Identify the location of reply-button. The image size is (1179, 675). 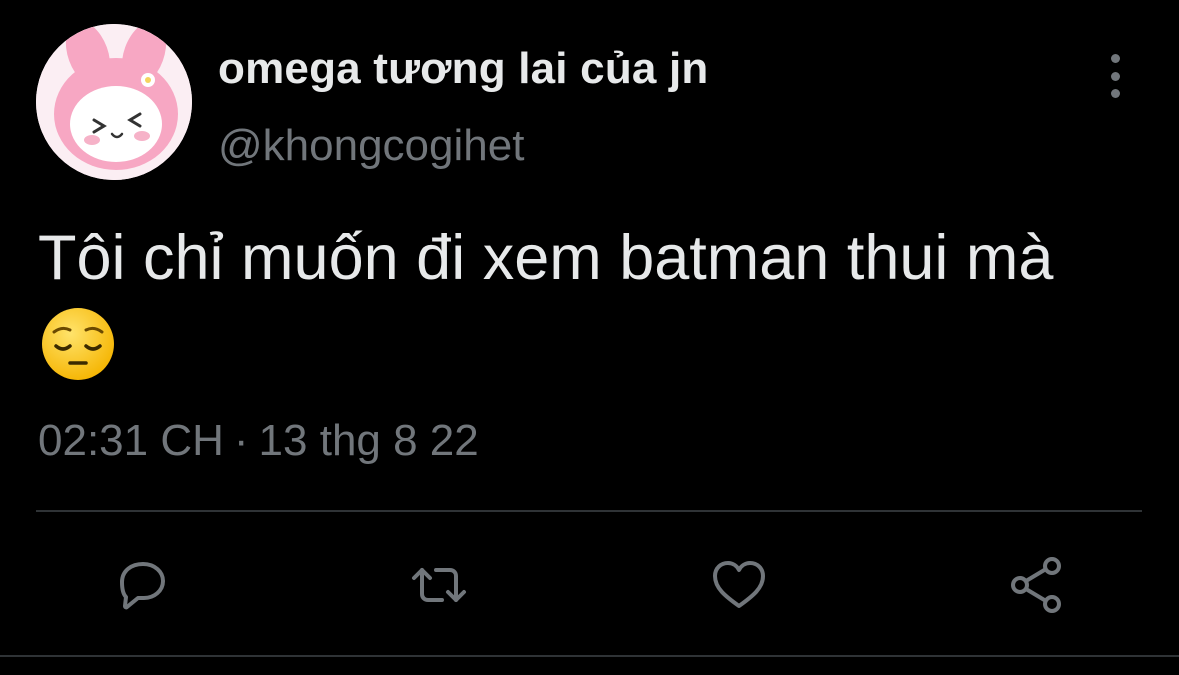
(141, 585).